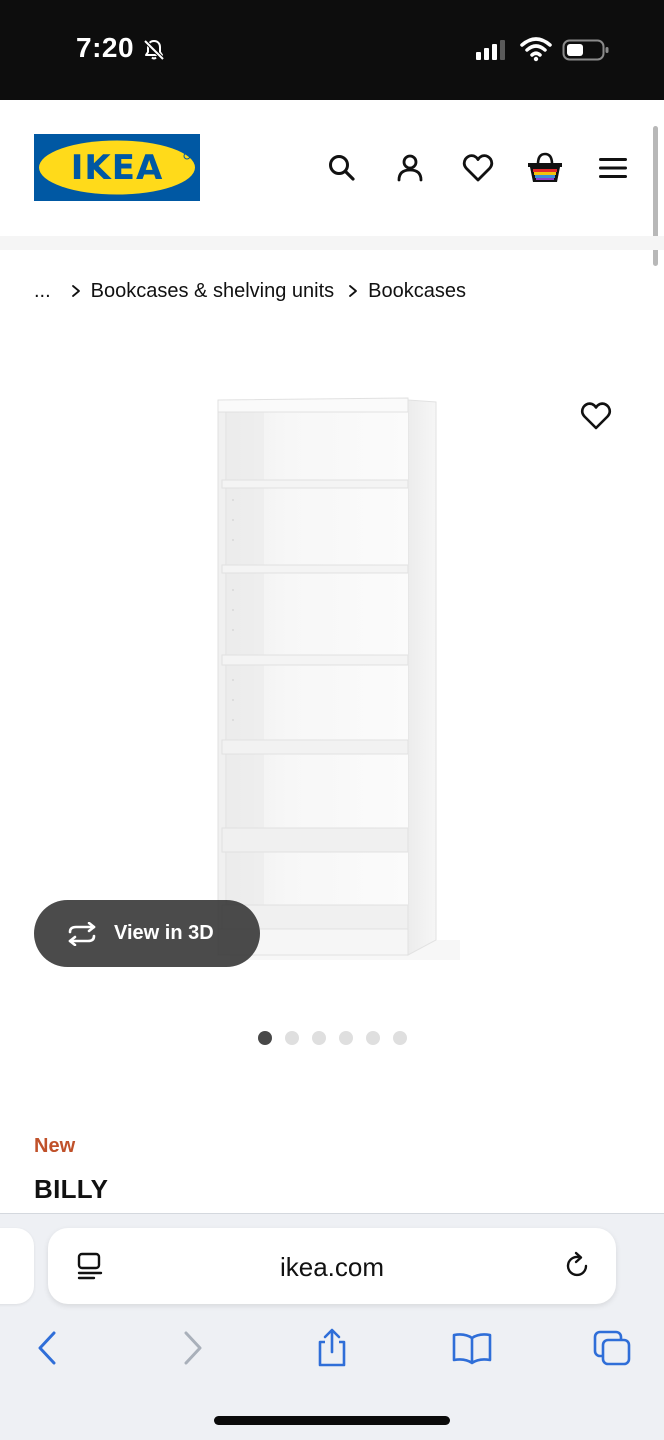 The height and width of the screenshot is (1440, 664). I want to click on ikea-logo: IKEA, so click(117, 167).